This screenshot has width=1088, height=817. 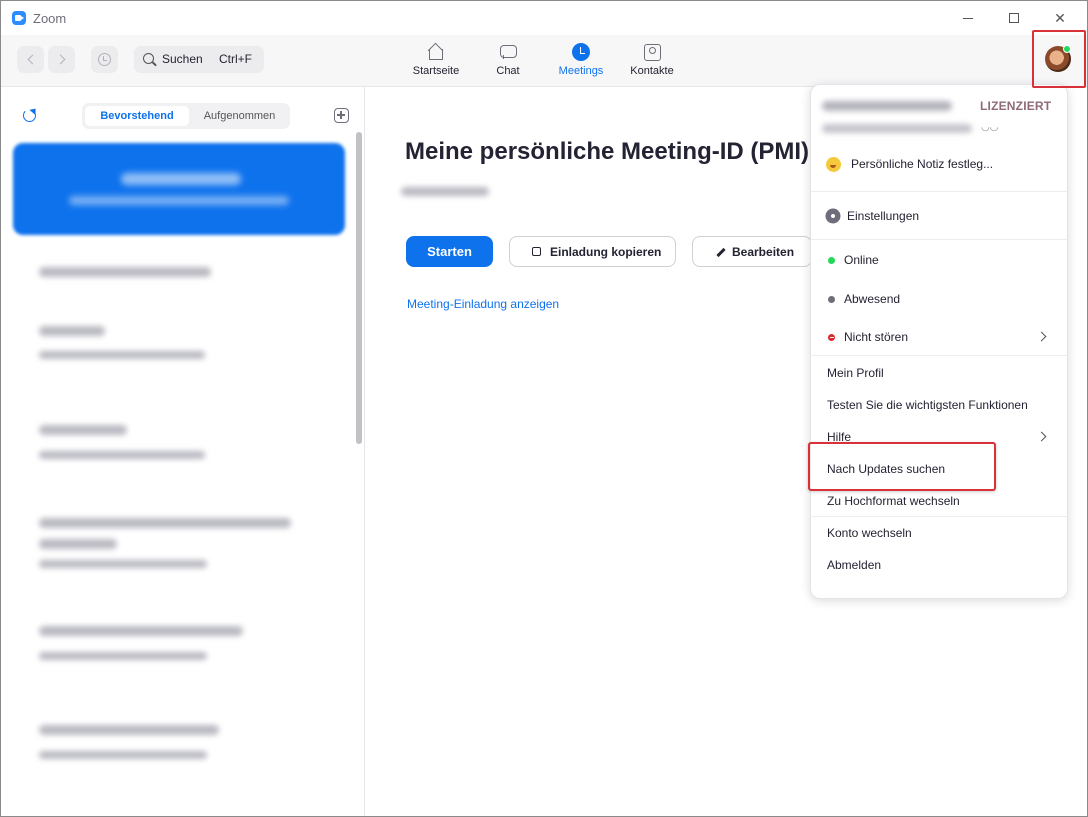 What do you see at coordinates (763, 251) in the screenshot?
I see `edit-label: Bearbeiten` at bounding box center [763, 251].